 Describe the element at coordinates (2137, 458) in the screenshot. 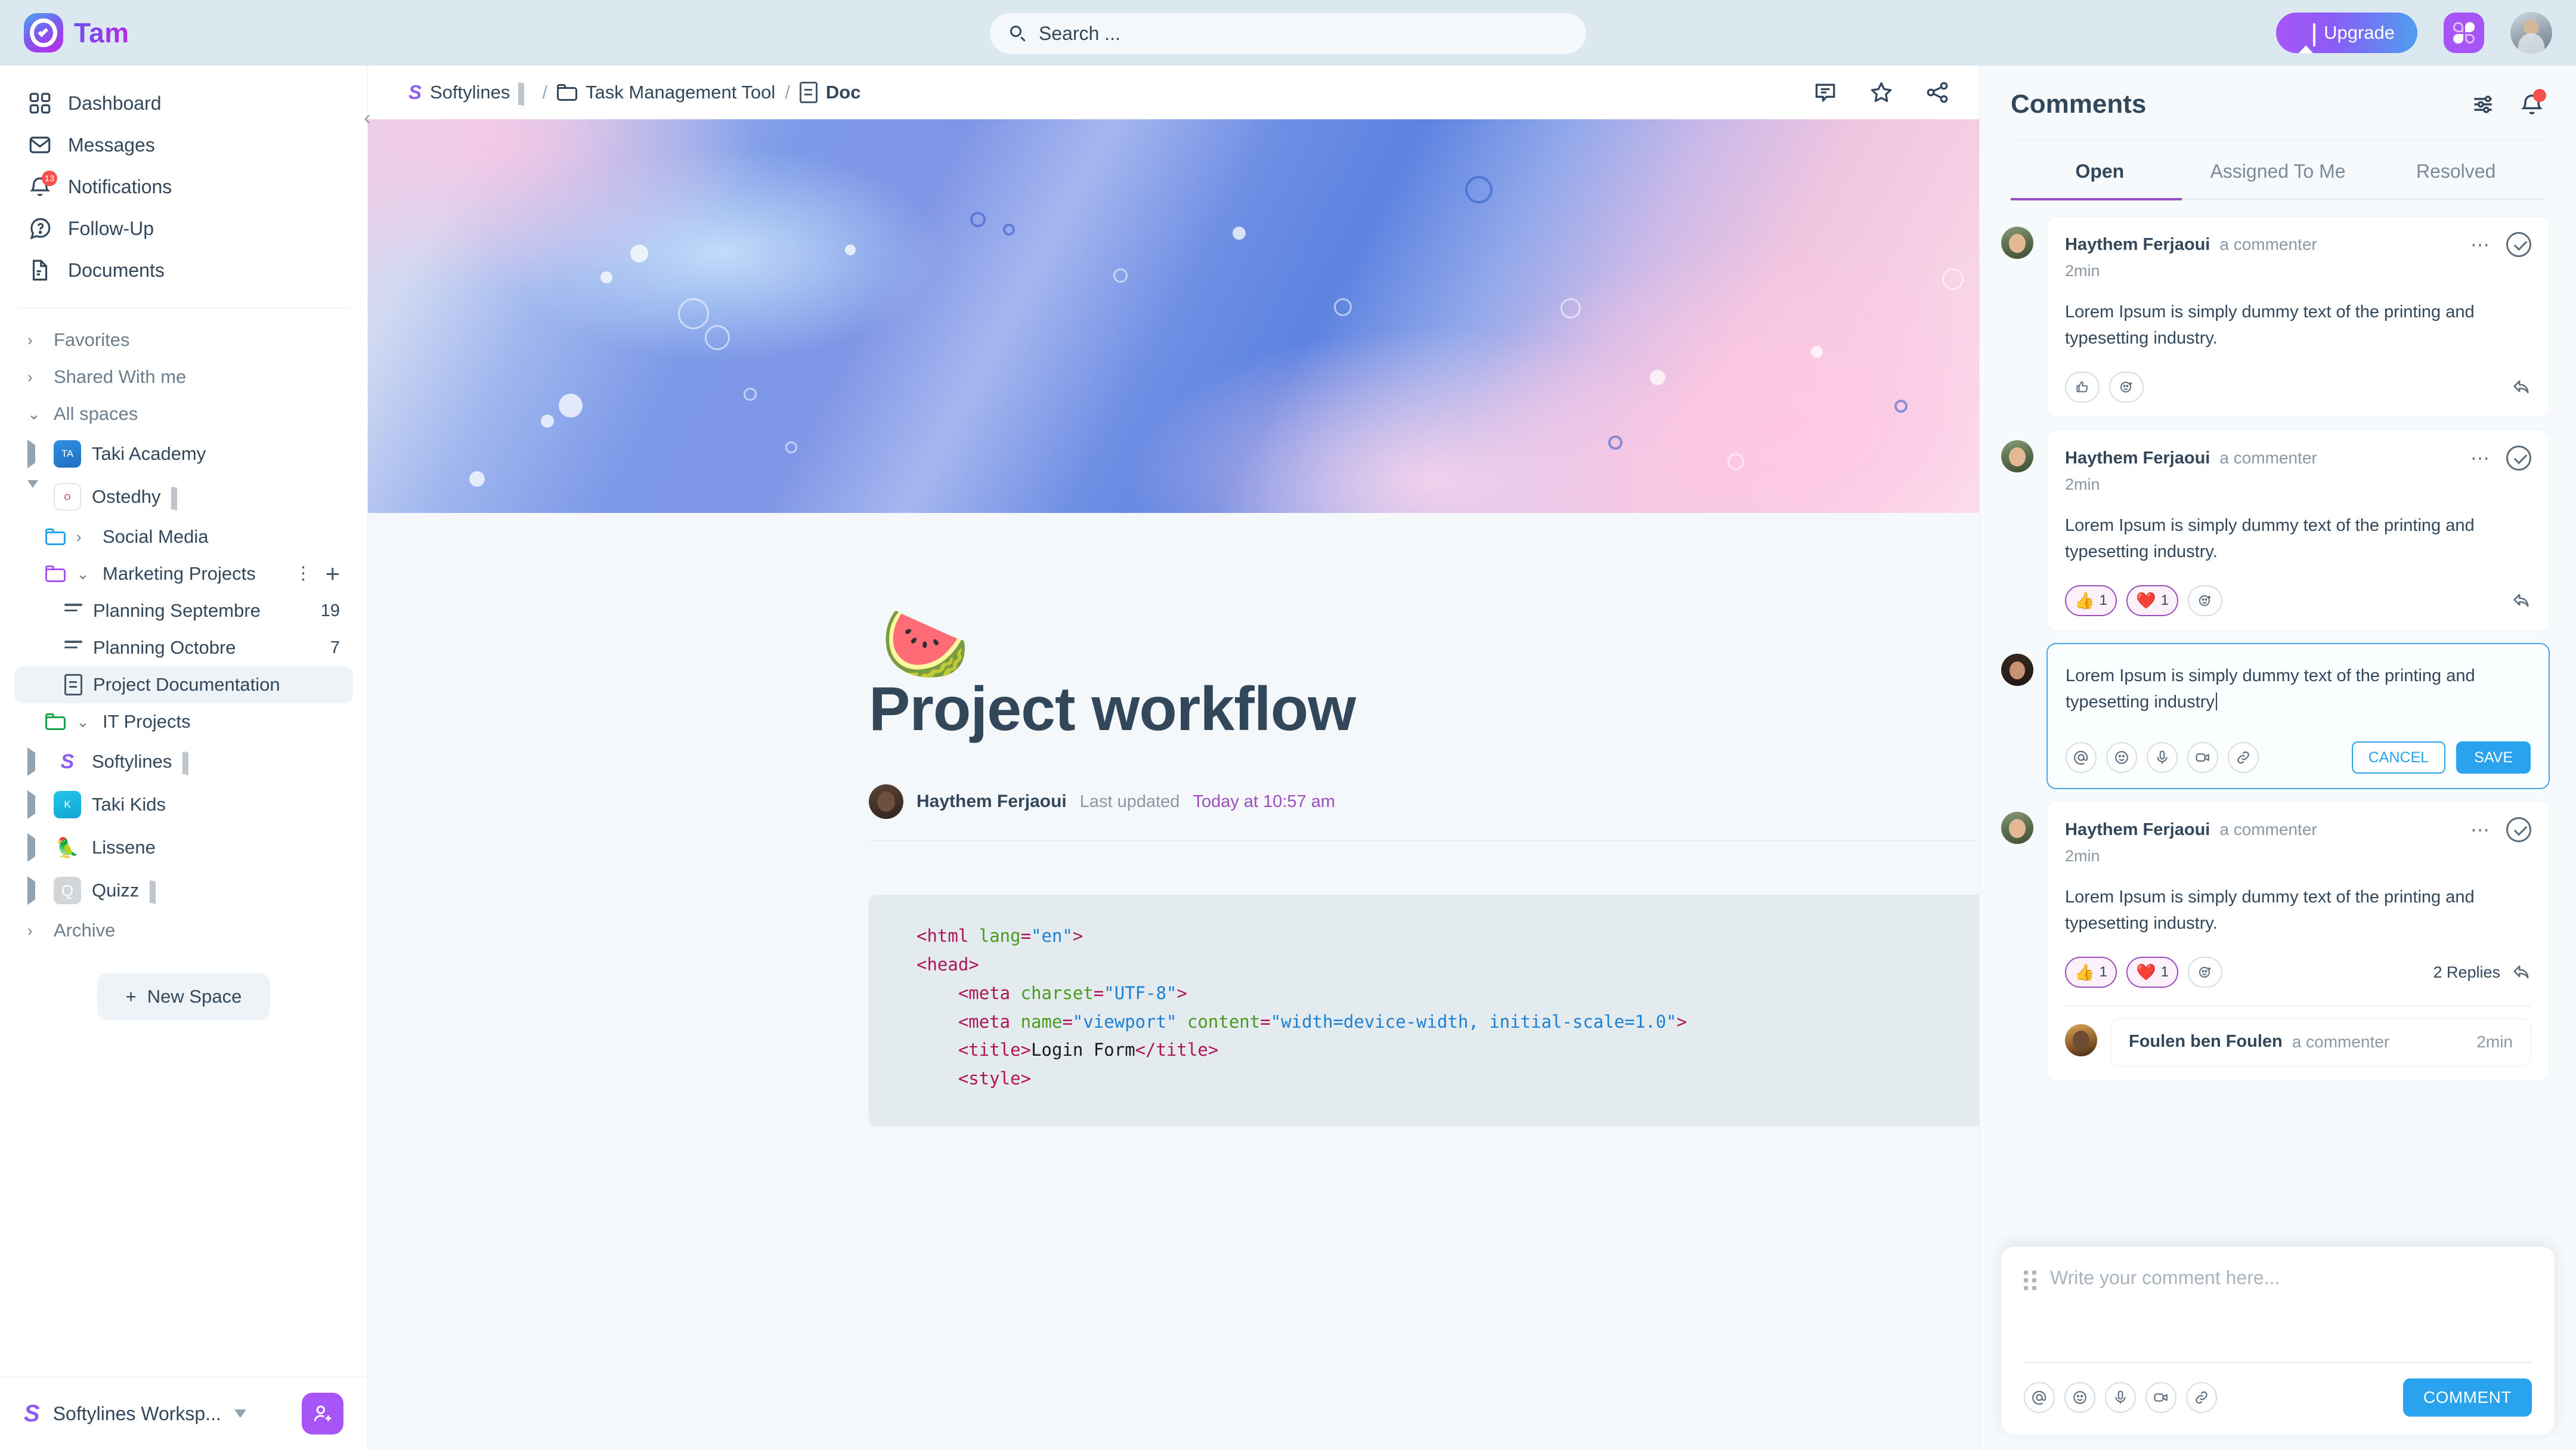

I see `comment-author: Haythem Ferjaoui` at that location.